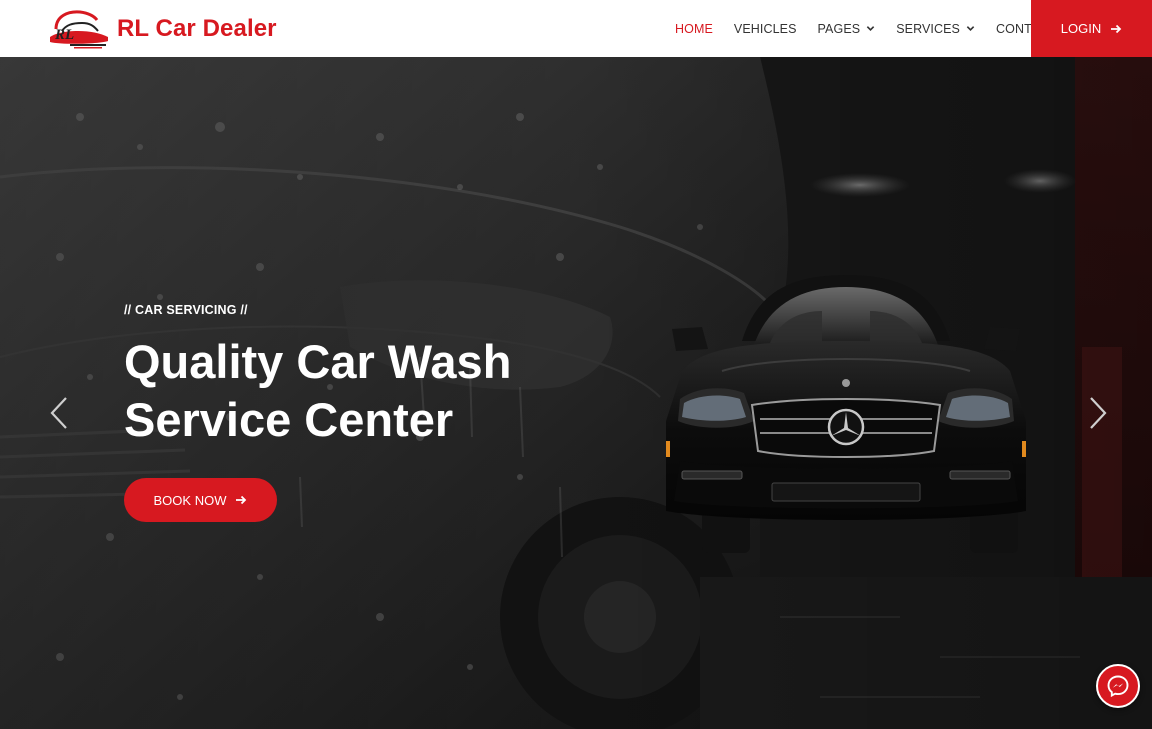 This screenshot has width=1152, height=729. I want to click on messenger-chat-button, so click(1118, 686).